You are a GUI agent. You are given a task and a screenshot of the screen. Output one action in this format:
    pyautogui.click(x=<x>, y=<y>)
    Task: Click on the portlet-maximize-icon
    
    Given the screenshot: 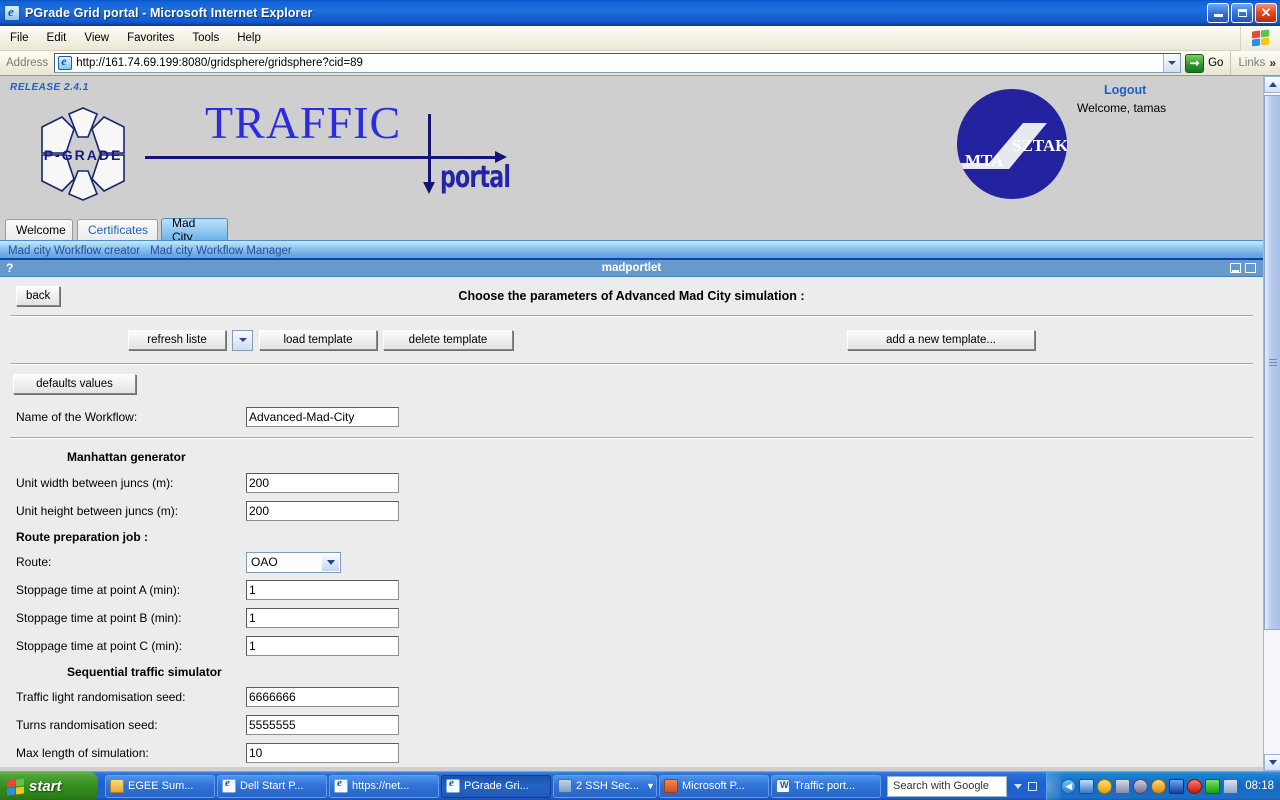 What is the action you would take?
    pyautogui.click(x=1250, y=268)
    